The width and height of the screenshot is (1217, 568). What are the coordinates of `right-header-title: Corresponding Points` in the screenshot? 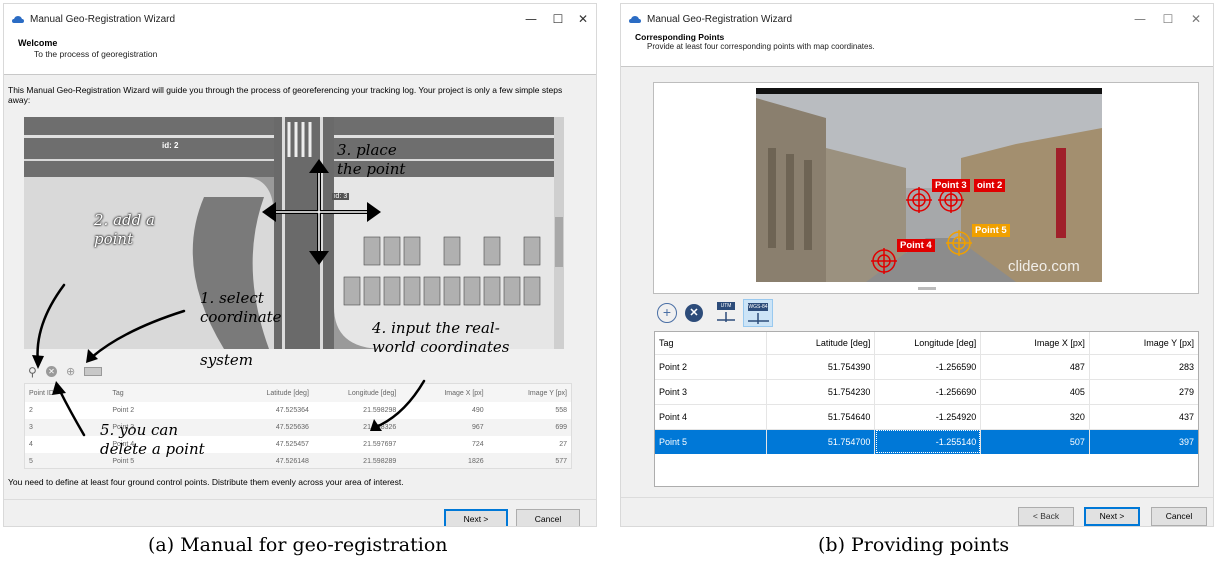 It's located at (680, 37).